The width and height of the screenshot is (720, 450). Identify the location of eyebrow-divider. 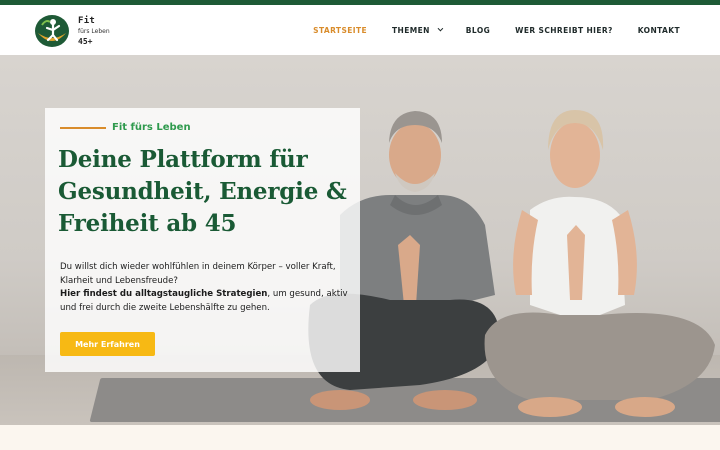
(83, 127).